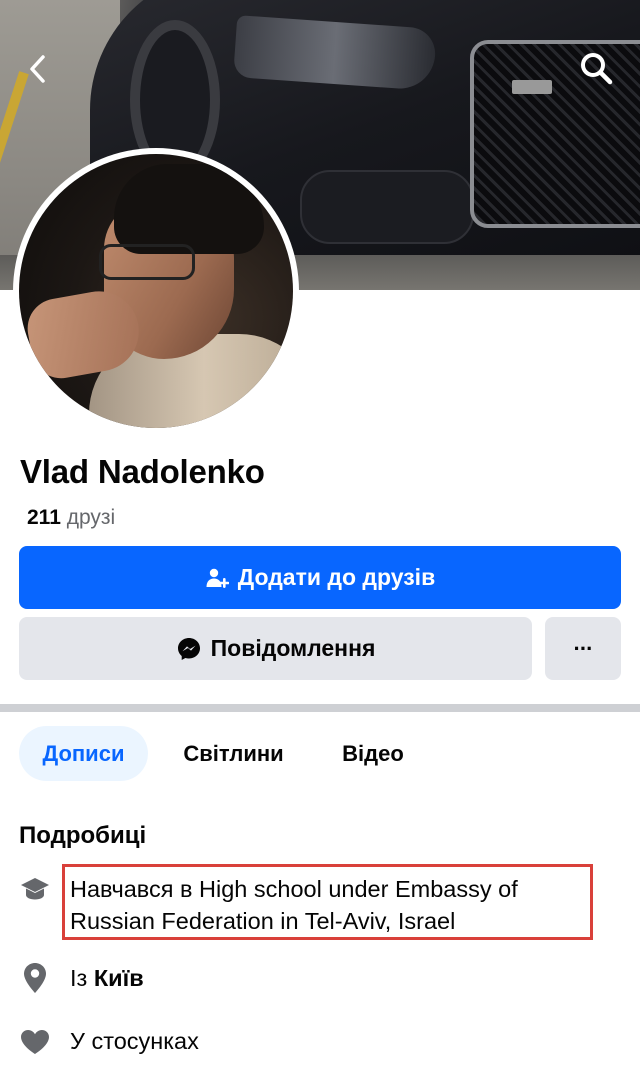  What do you see at coordinates (217, 578) in the screenshot?
I see `add-friend-icon` at bounding box center [217, 578].